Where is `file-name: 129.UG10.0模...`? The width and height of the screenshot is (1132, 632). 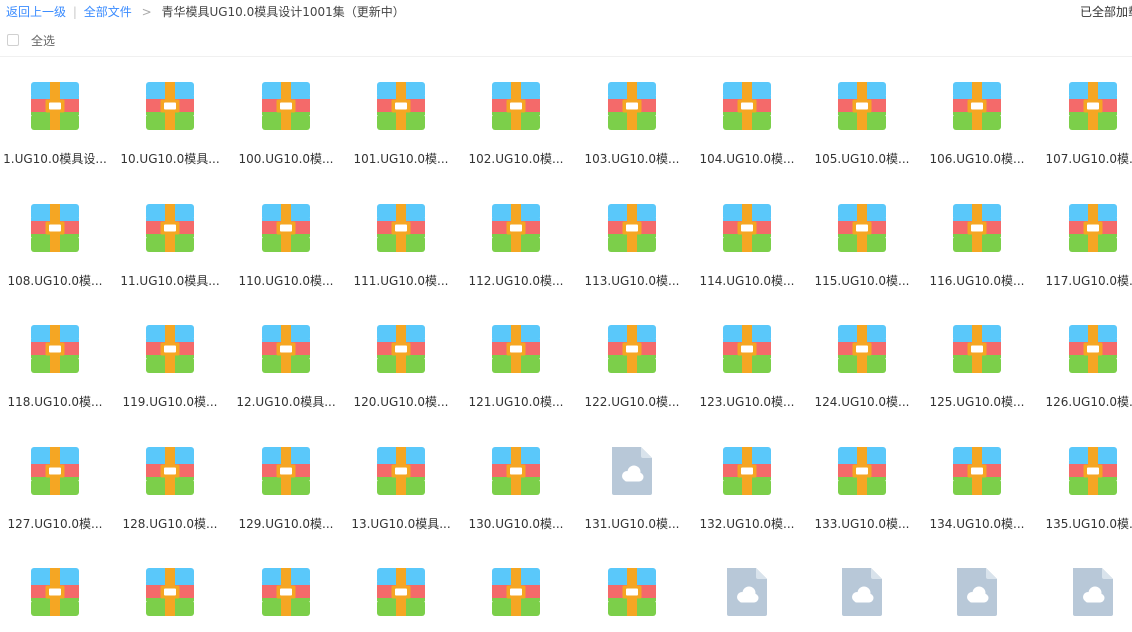 file-name: 129.UG10.0模... is located at coordinates (286, 524).